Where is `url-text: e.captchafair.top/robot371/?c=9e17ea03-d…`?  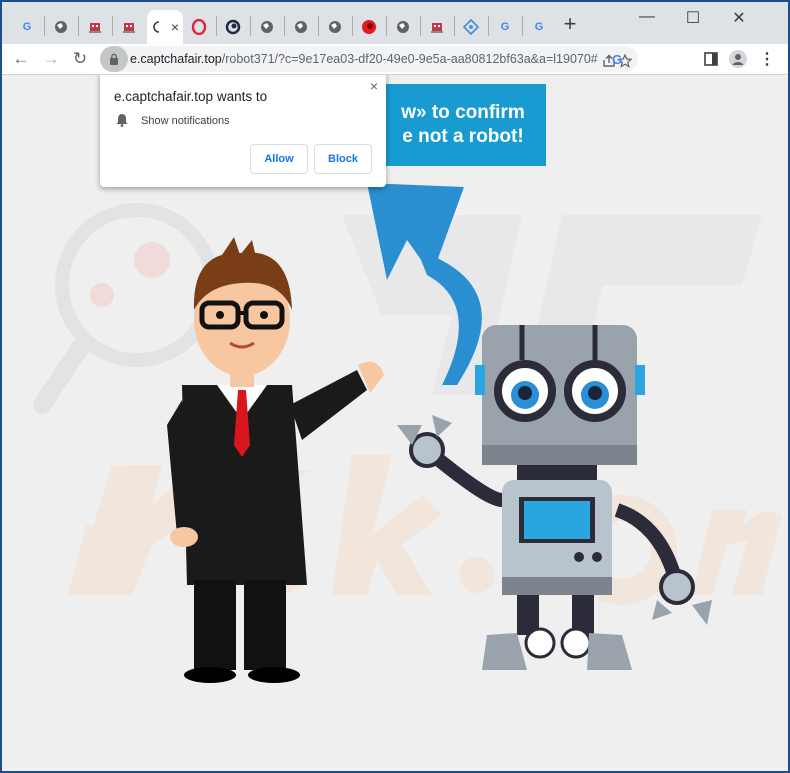 url-text: e.captchafair.top/robot371/?c=9e17ea03-d… is located at coordinates (364, 59).